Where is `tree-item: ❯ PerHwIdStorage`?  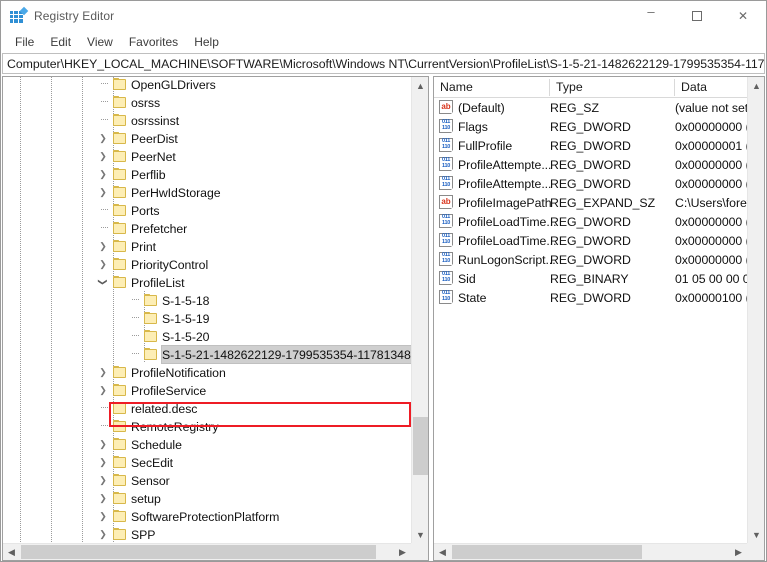
tree-item: ❯ PerHwIdStorage is located at coordinates (207, 192).